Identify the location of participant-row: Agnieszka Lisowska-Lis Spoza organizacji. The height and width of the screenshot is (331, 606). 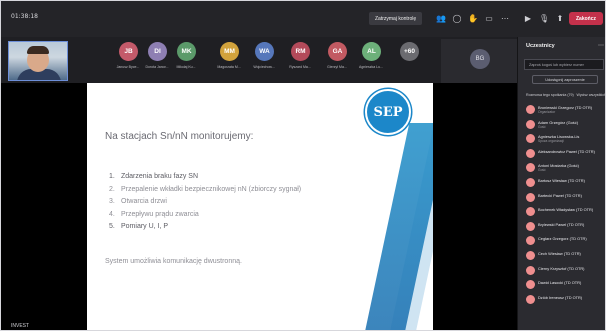
(563, 139).